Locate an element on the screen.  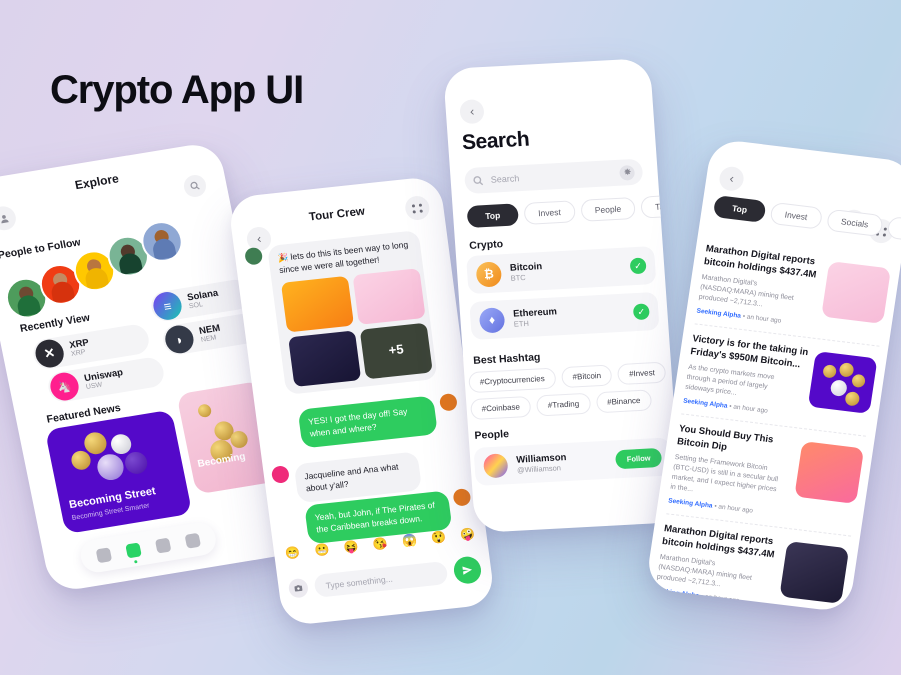
send-icon is located at coordinates (467, 570).